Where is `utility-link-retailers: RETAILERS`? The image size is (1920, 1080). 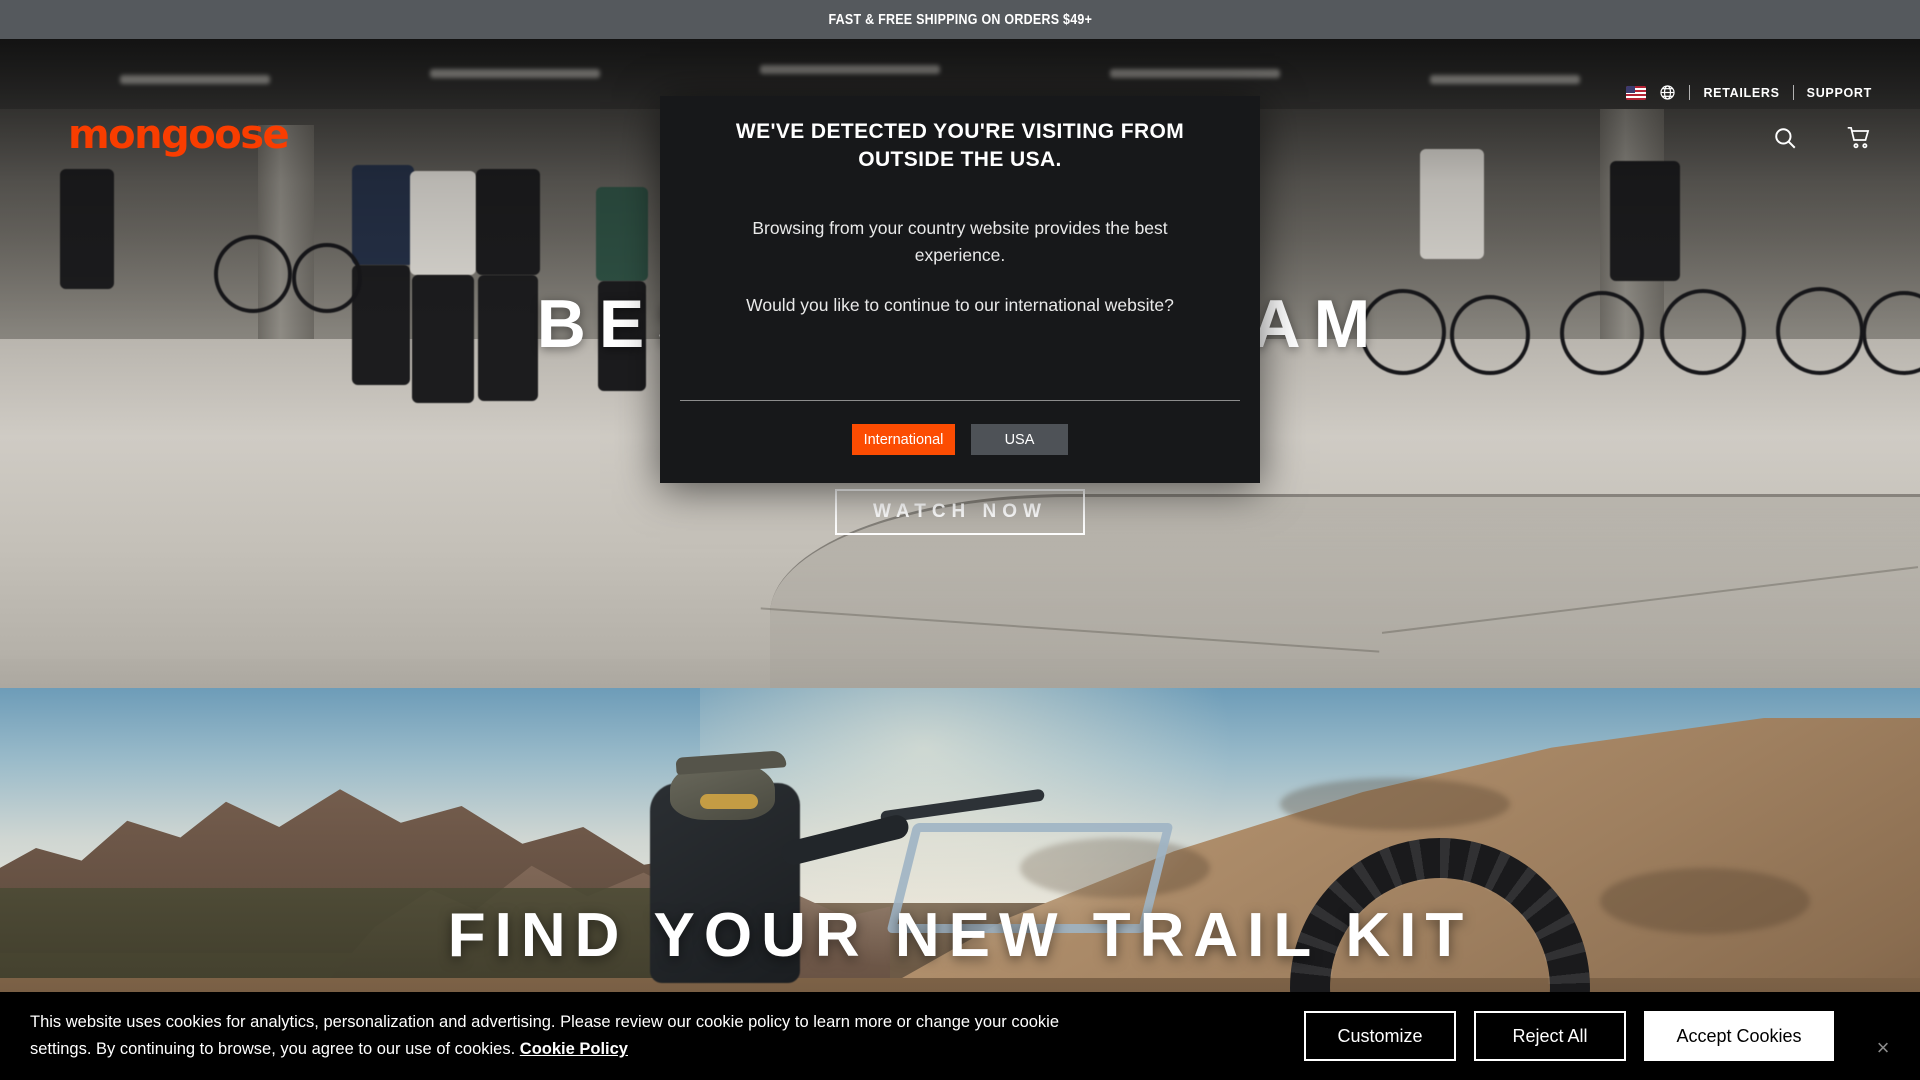
utility-link-retailers: RETAILERS is located at coordinates (1741, 93).